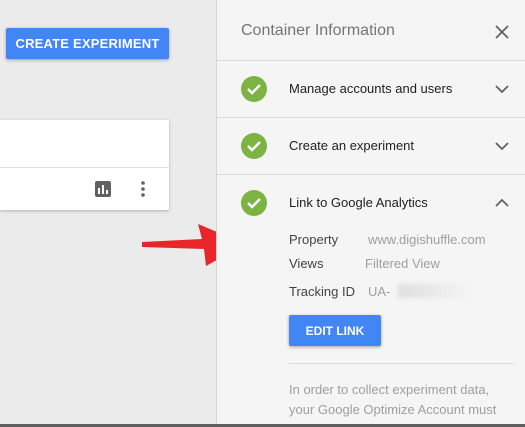 The width and height of the screenshot is (525, 427). Describe the element at coordinates (318, 30) in the screenshot. I see `panel-title: Container Information` at that location.